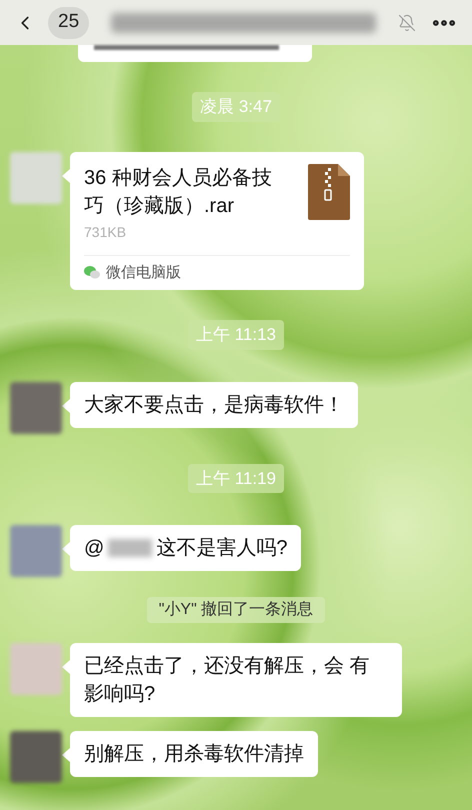 This screenshot has height=810, width=472. Describe the element at coordinates (106, 232) in the screenshot. I see `file-size: 731KB` at that location.